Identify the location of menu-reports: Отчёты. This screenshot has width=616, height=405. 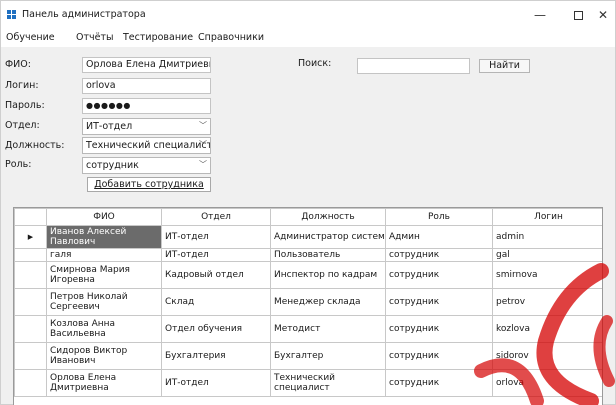
(95, 37).